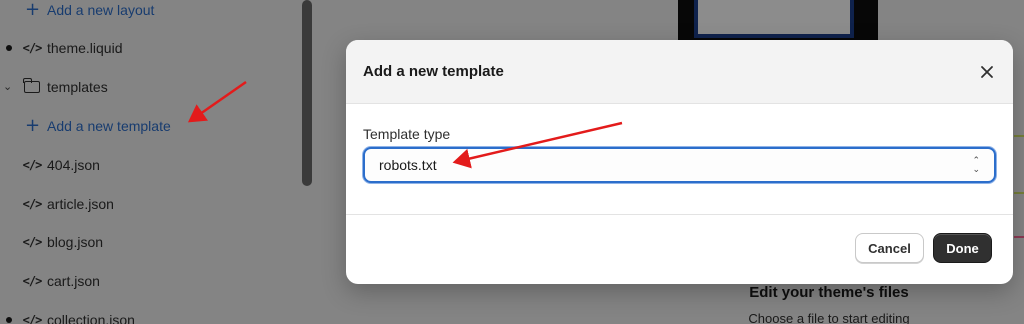  What do you see at coordinates (679, 72) in the screenshot?
I see `dialog-header: Add a new template` at bounding box center [679, 72].